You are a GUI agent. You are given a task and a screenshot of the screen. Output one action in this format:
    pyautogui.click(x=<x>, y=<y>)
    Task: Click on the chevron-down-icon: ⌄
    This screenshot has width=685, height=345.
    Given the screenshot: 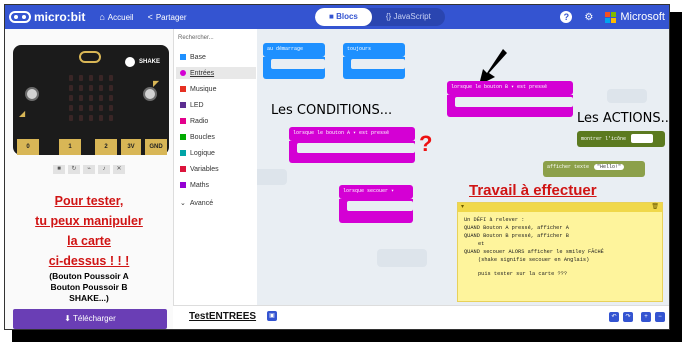 What is the action you would take?
    pyautogui.click(x=183, y=203)
    